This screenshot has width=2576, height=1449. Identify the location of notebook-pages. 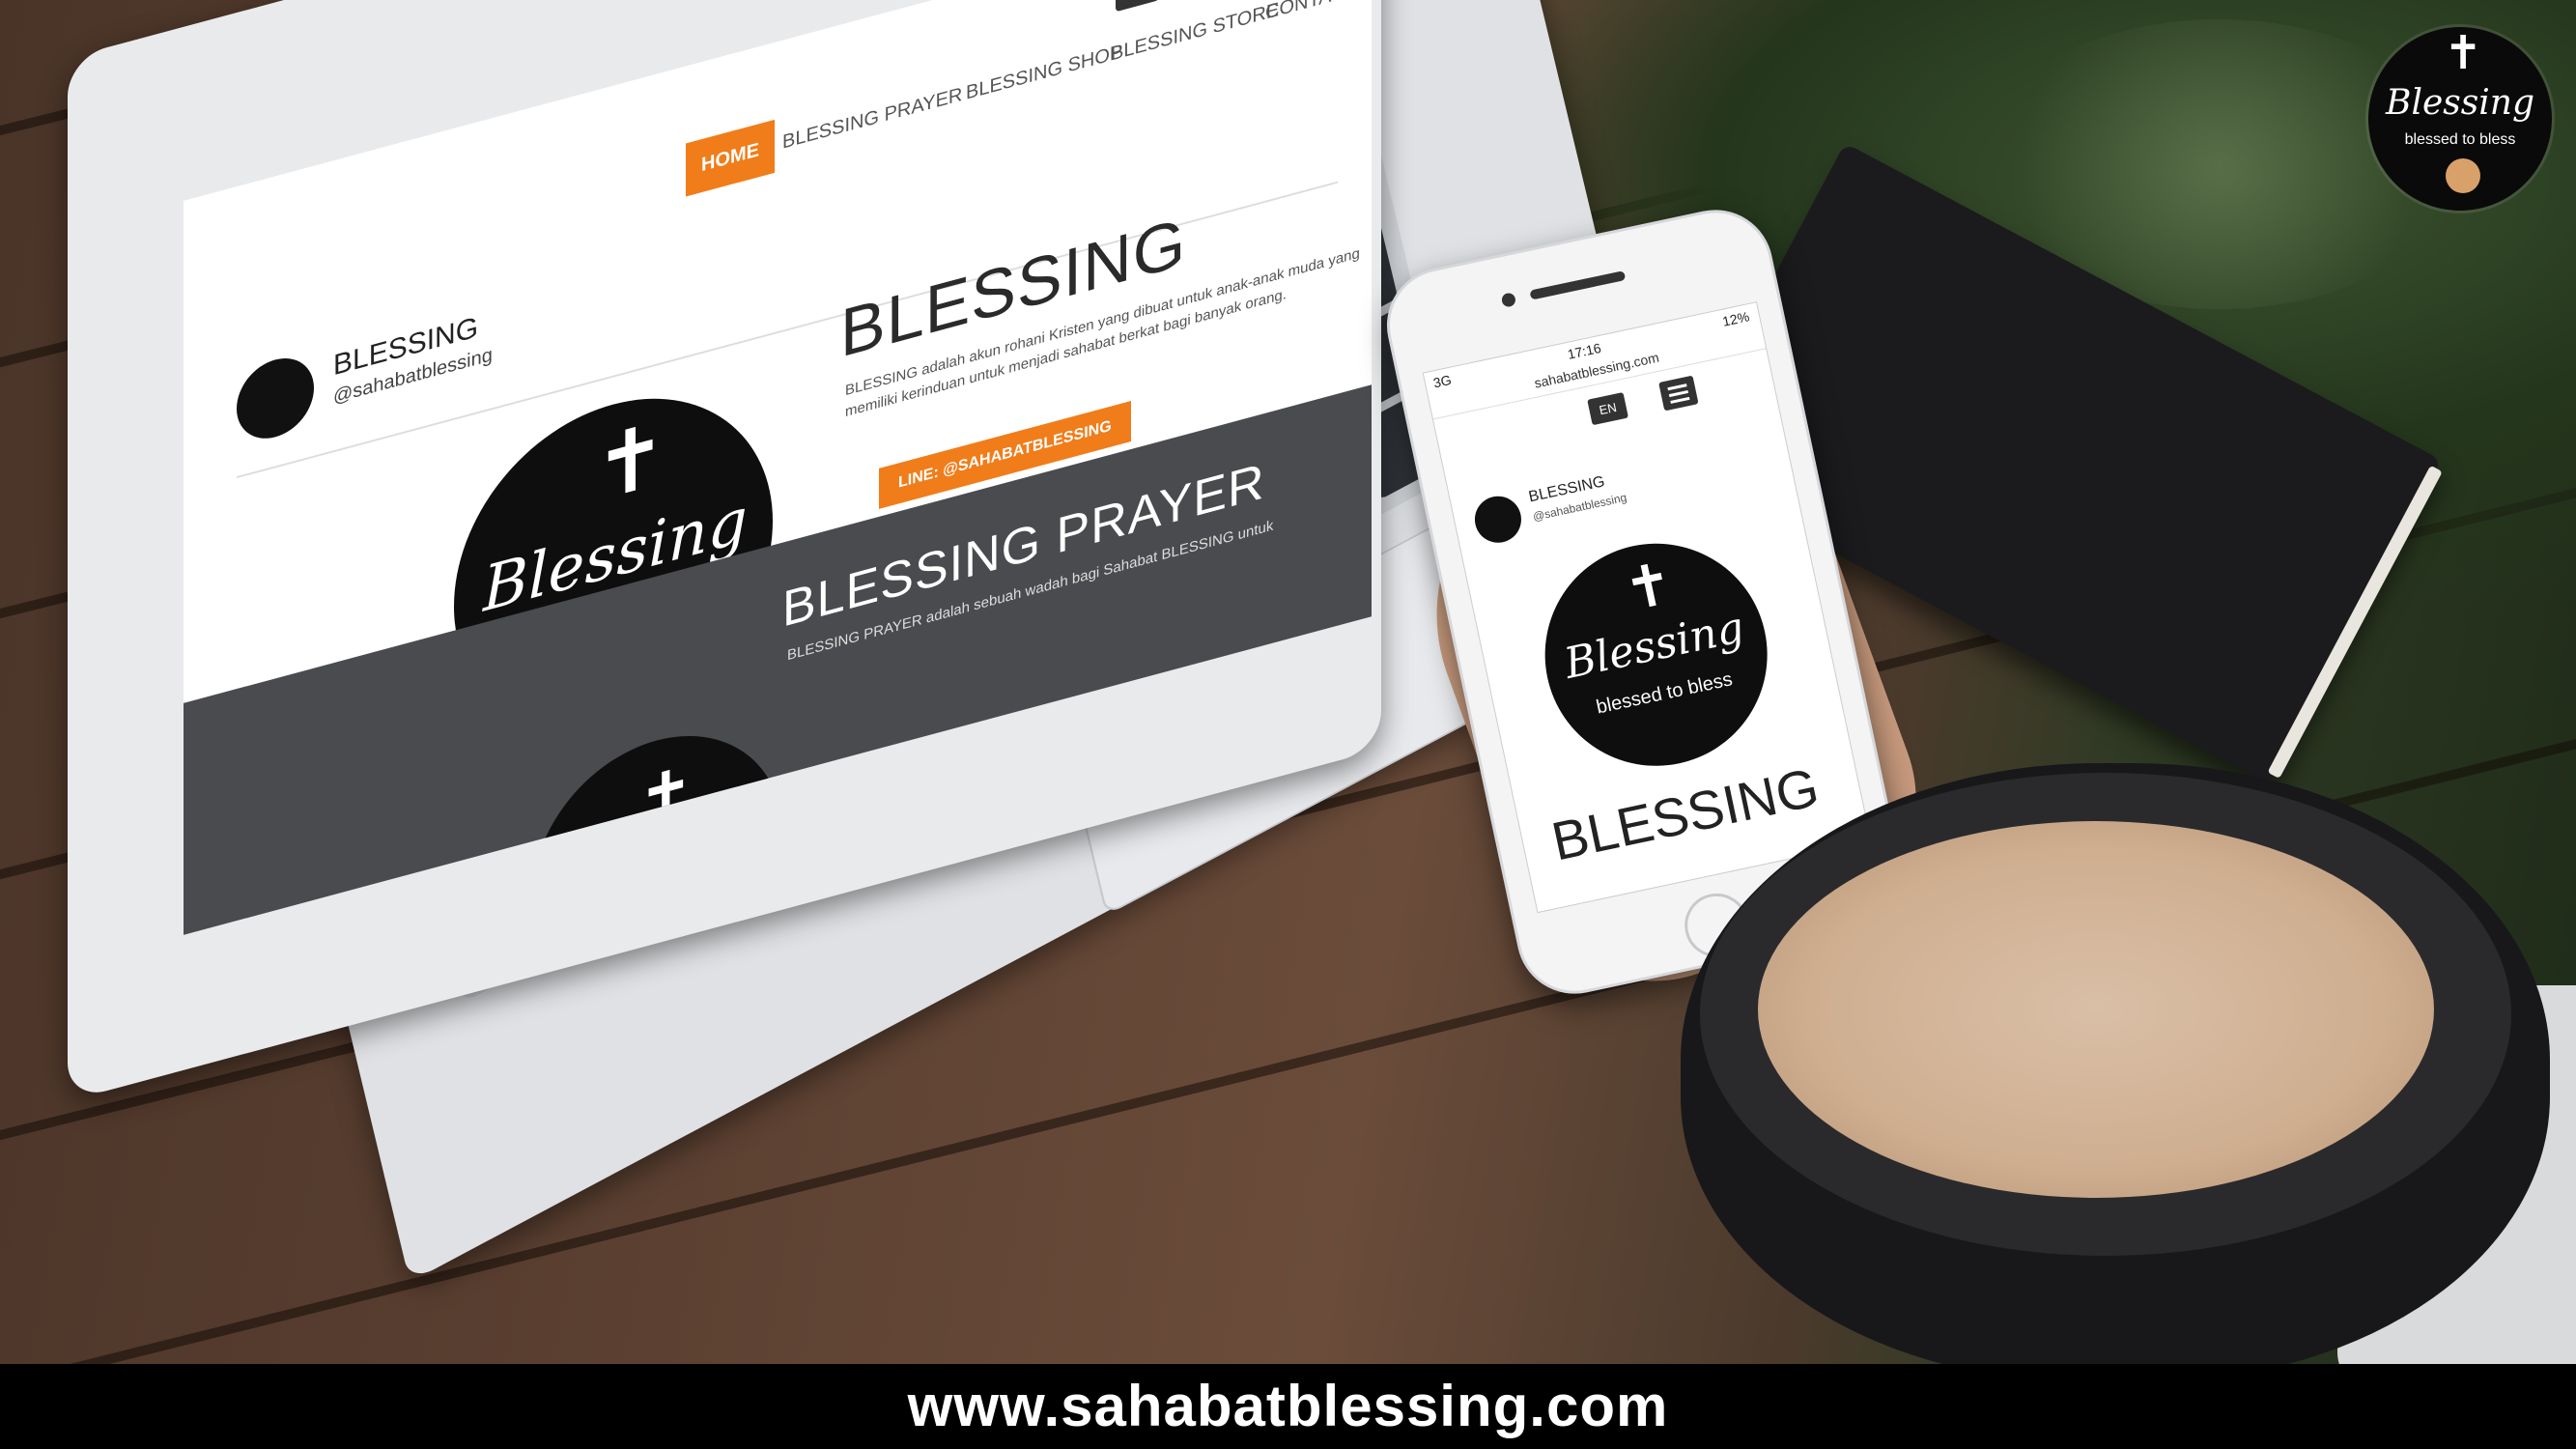
(2355, 622).